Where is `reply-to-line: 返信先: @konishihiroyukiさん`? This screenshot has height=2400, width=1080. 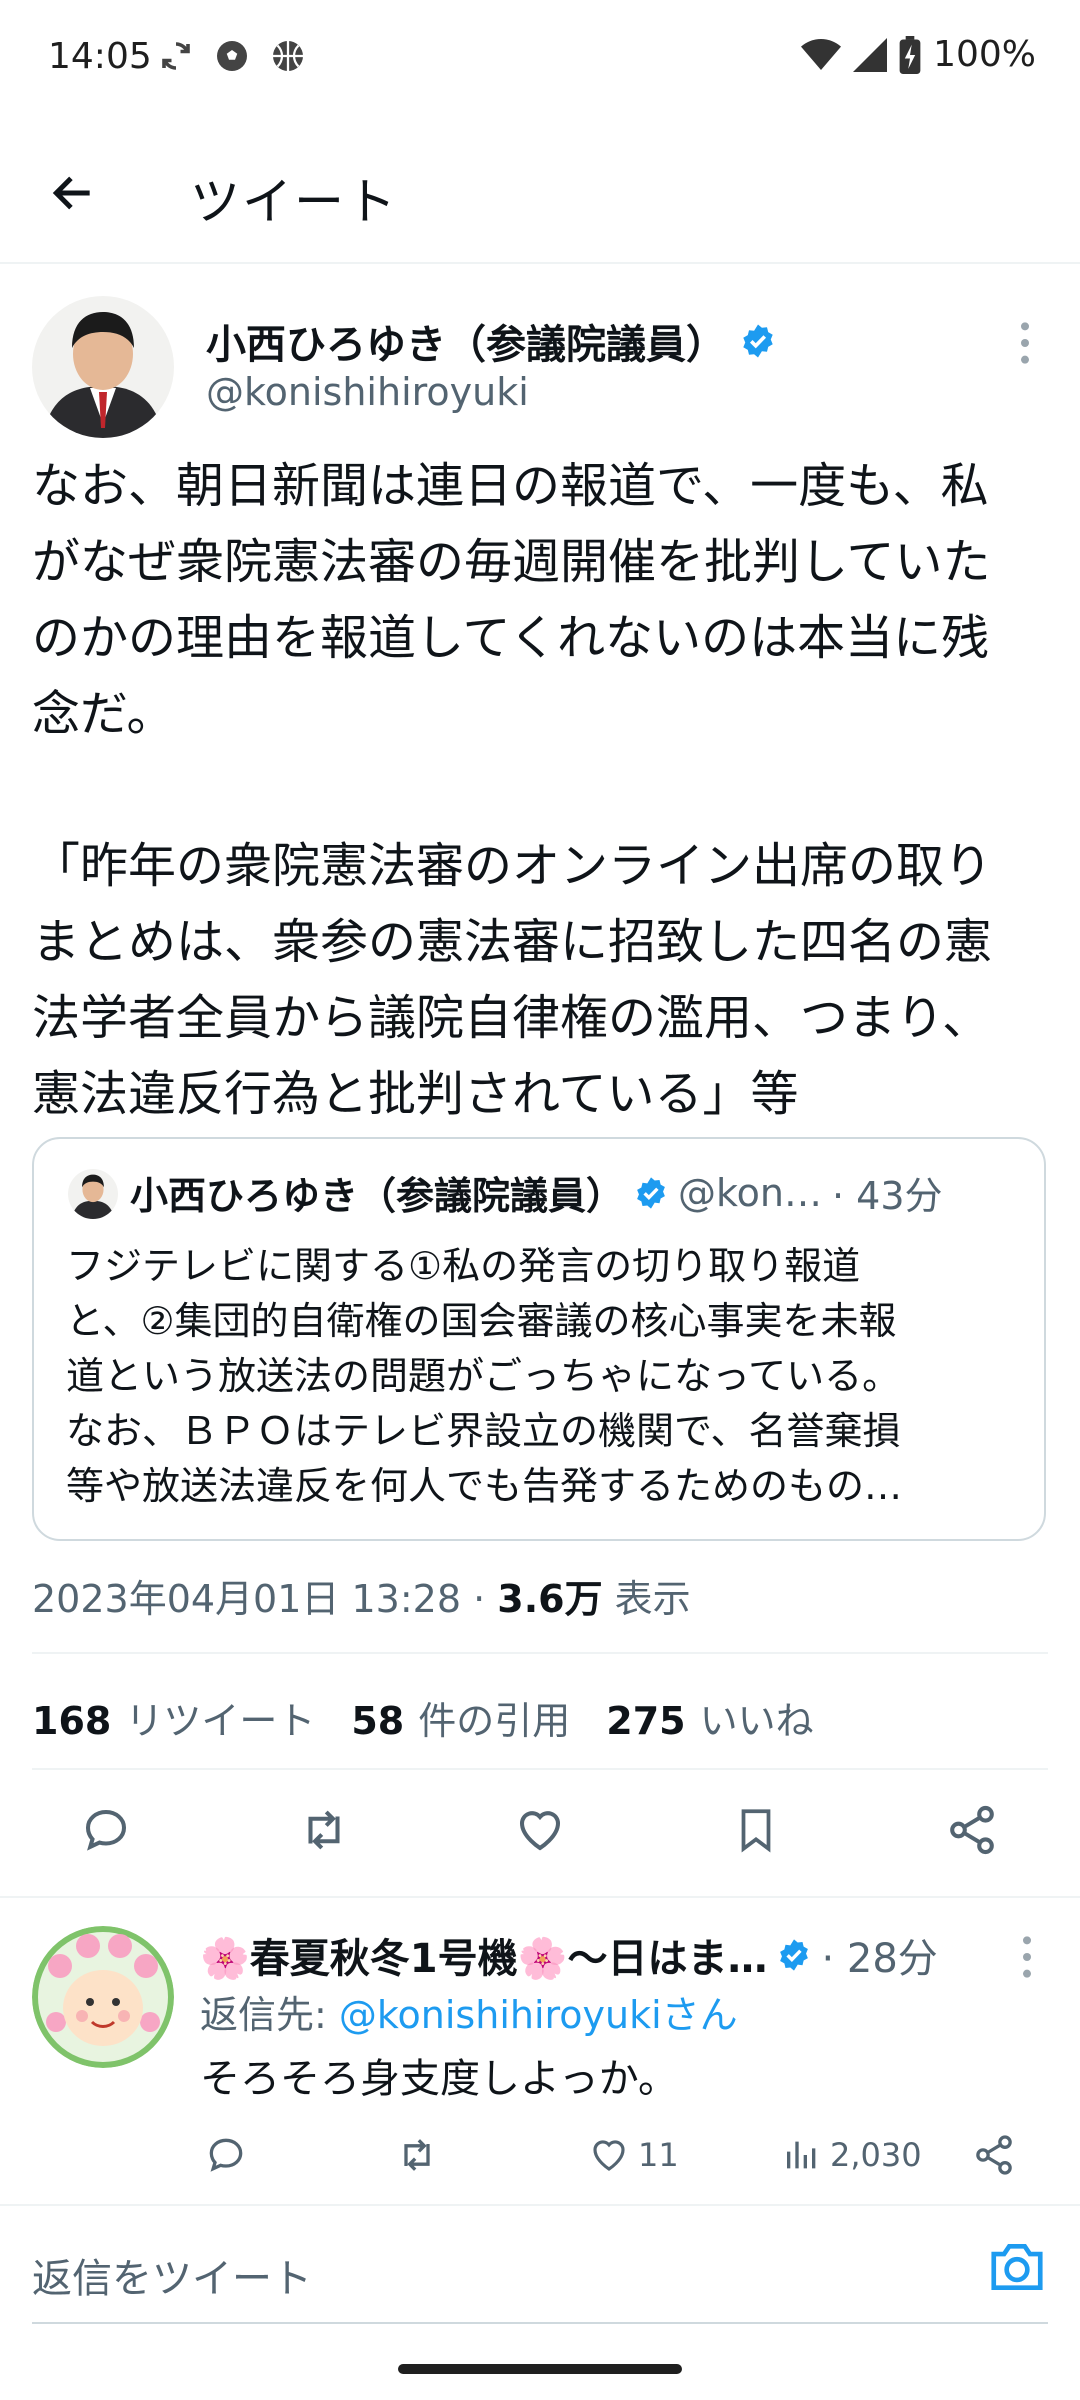
reply-to-line: 返信先: @konishihiroyukiさん is located at coordinates (469, 2011).